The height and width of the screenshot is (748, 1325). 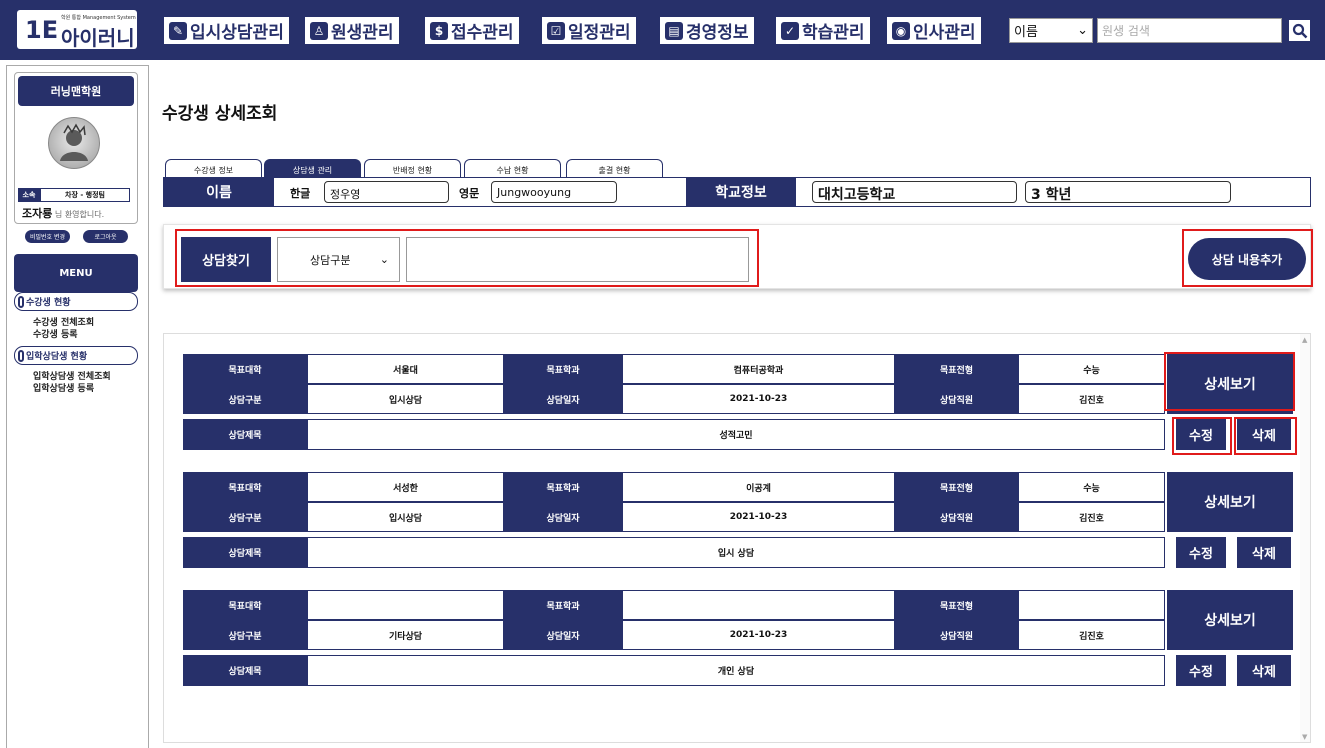 What do you see at coordinates (736, 552) in the screenshot?
I see `consult-title-value: 입시 상담` at bounding box center [736, 552].